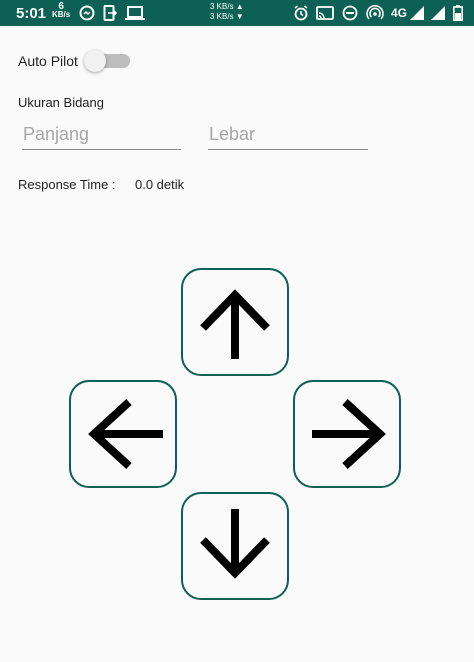 The height and width of the screenshot is (662, 474). What do you see at coordinates (438, 13) in the screenshot?
I see `signal-2-icon` at bounding box center [438, 13].